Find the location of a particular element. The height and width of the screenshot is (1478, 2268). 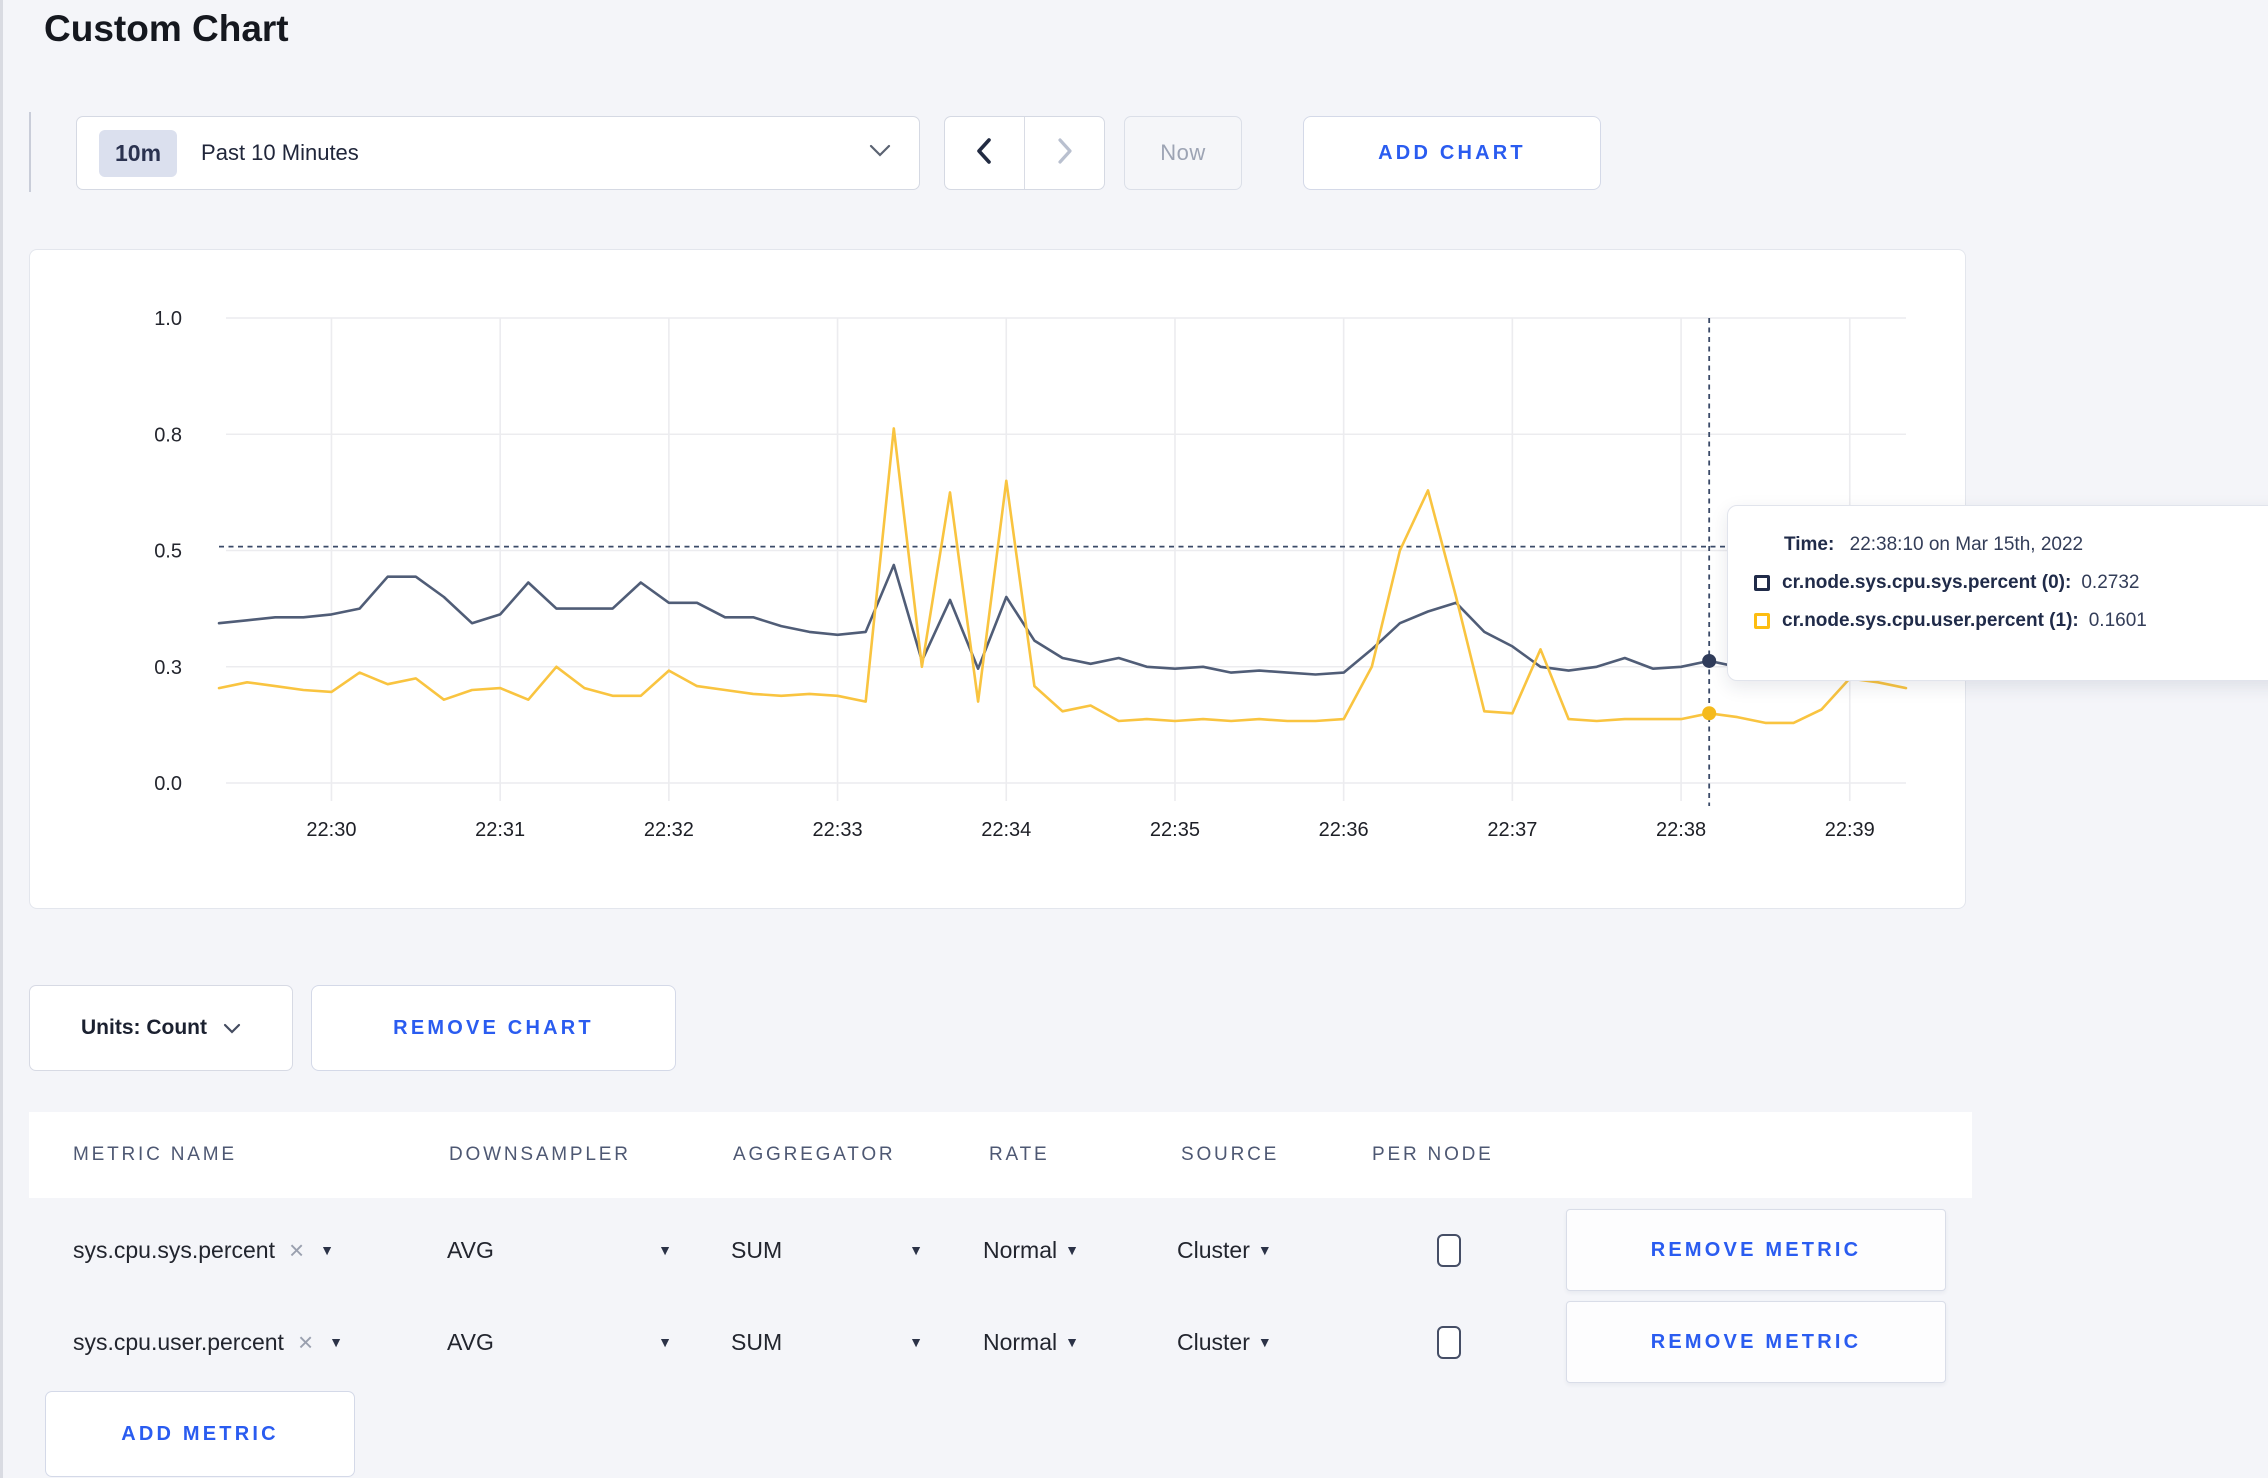

metric-name: sys.cpu.user.percent is located at coordinates (178, 1341).